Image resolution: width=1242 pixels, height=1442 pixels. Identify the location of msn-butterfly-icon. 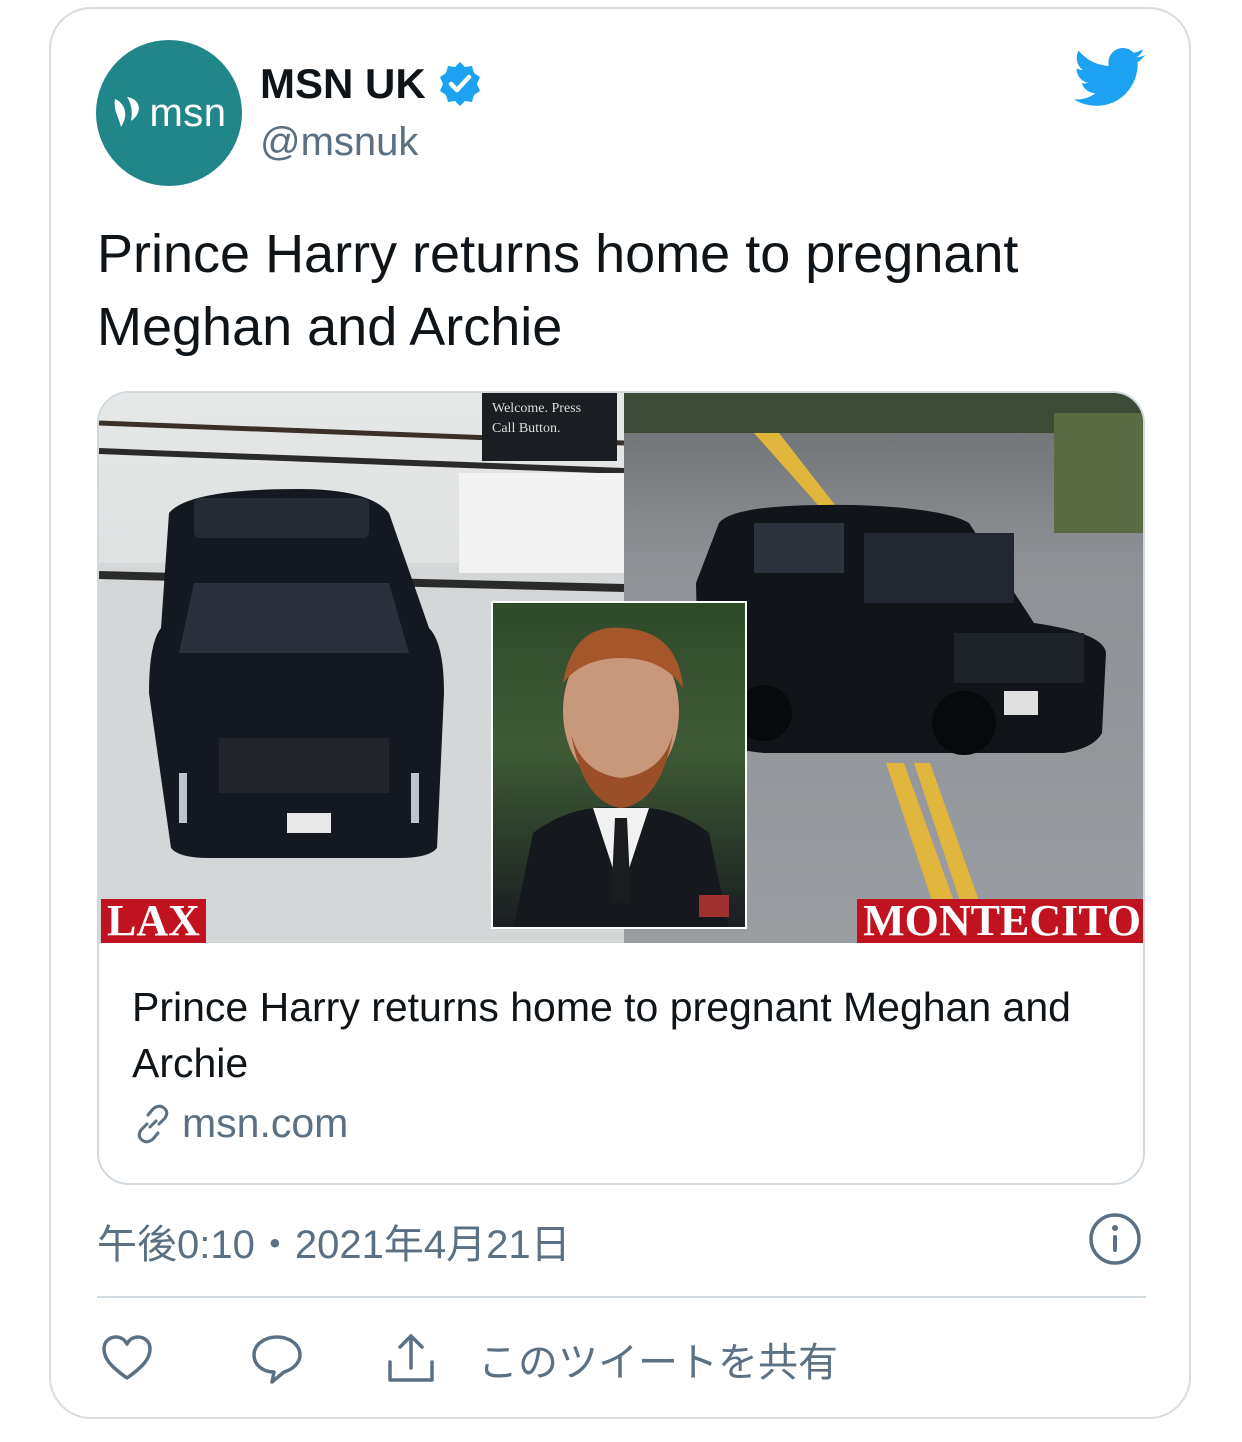
(127, 112).